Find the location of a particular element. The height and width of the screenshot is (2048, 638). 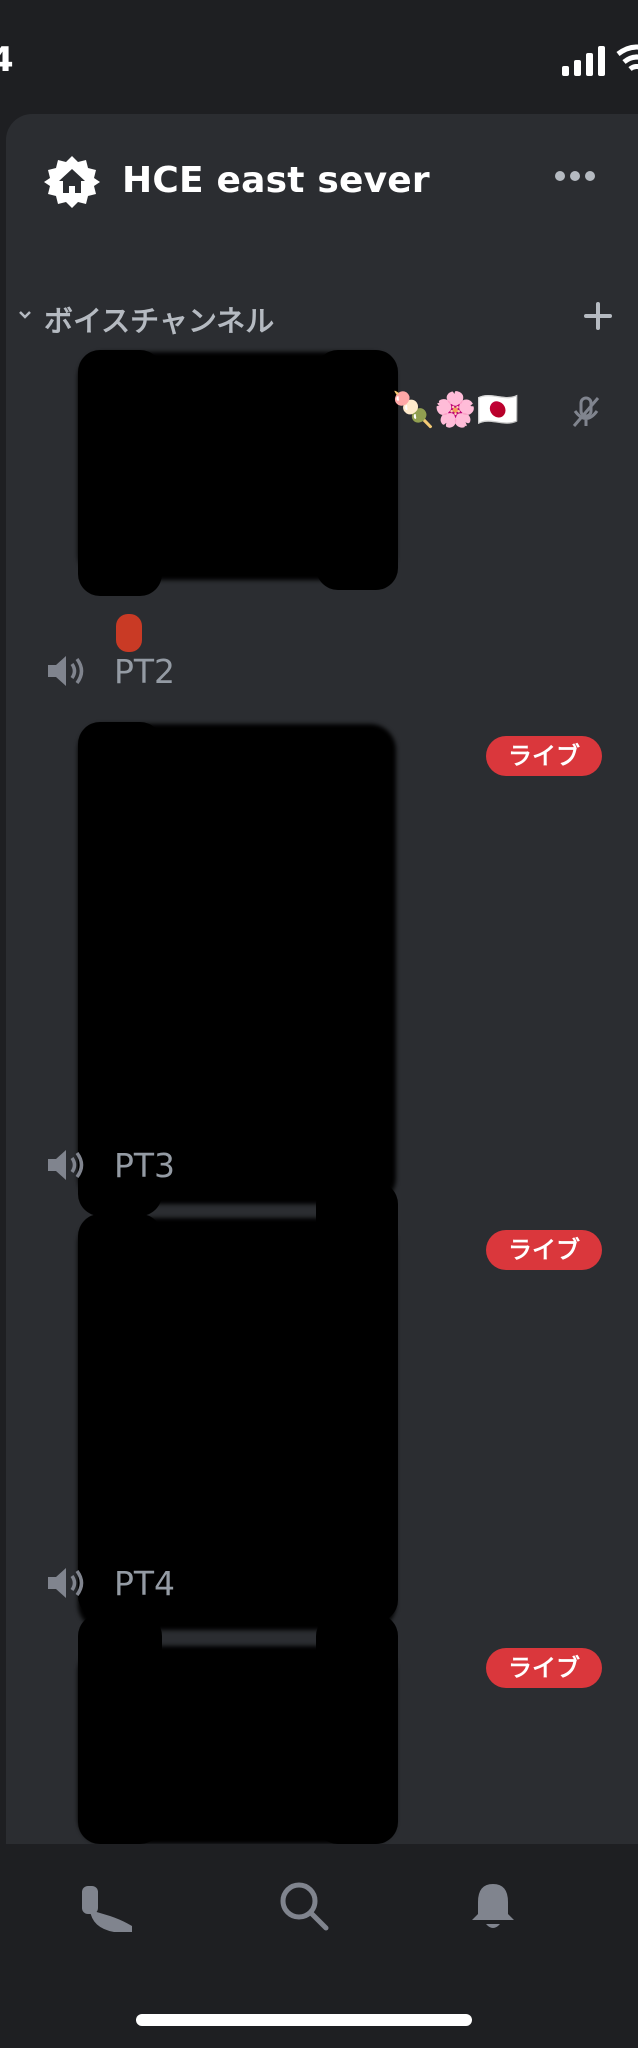

category-label: ボイスチャンネル is located at coordinates (159, 321).